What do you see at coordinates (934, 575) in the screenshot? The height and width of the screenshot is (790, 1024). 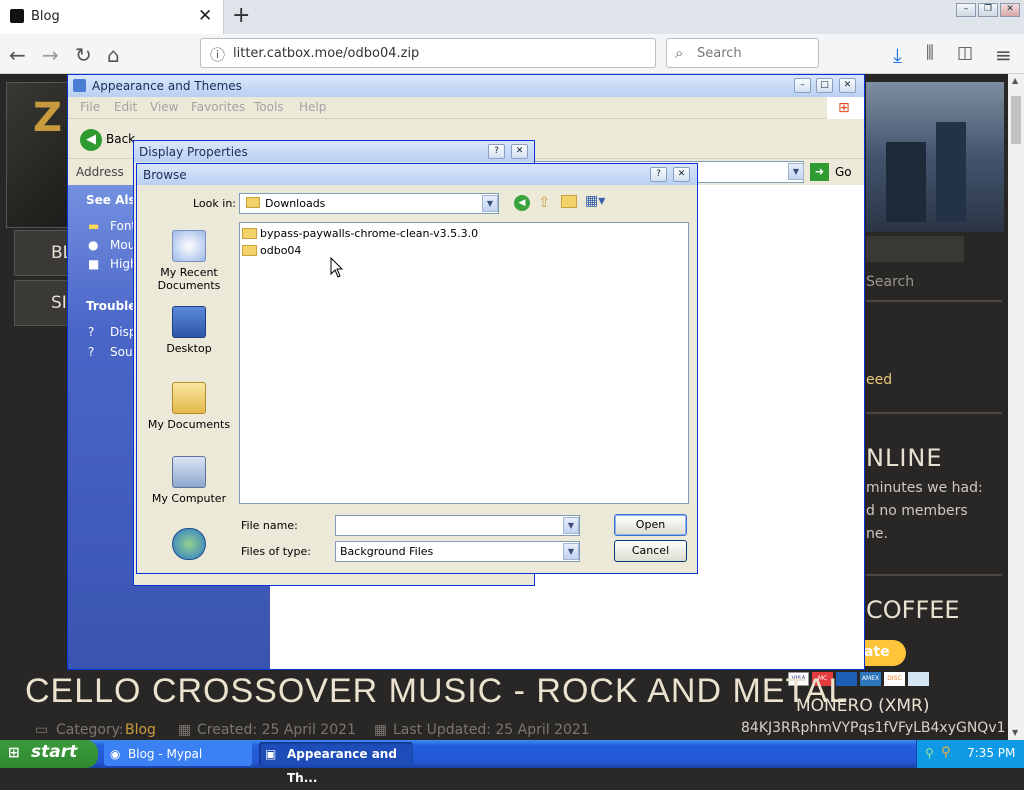 I see `divider` at bounding box center [934, 575].